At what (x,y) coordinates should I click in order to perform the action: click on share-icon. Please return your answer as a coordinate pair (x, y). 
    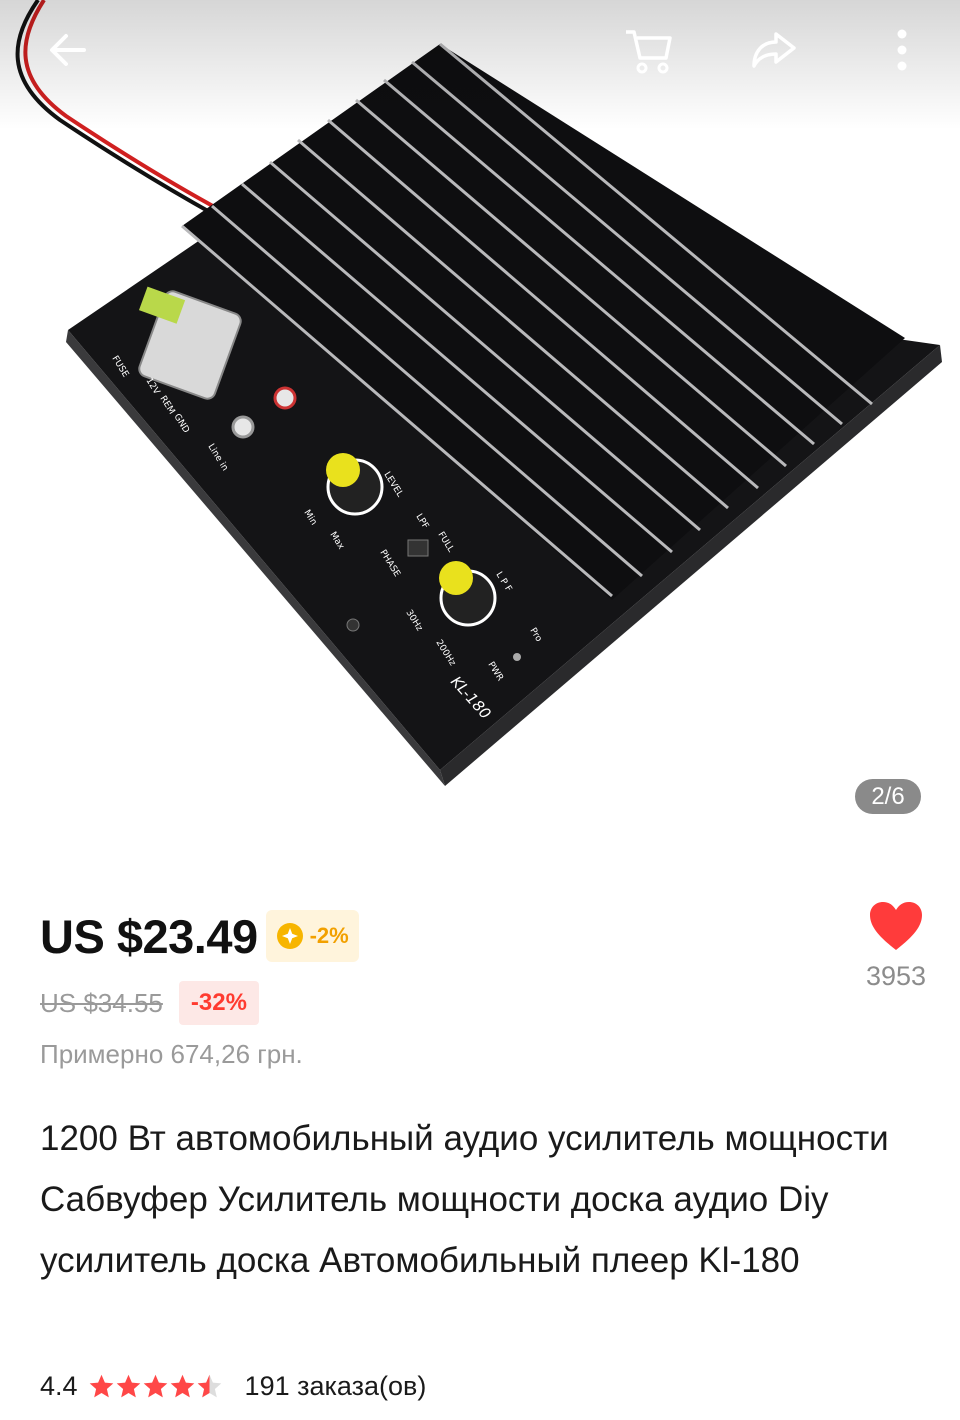
    Looking at the image, I should click on (774, 50).